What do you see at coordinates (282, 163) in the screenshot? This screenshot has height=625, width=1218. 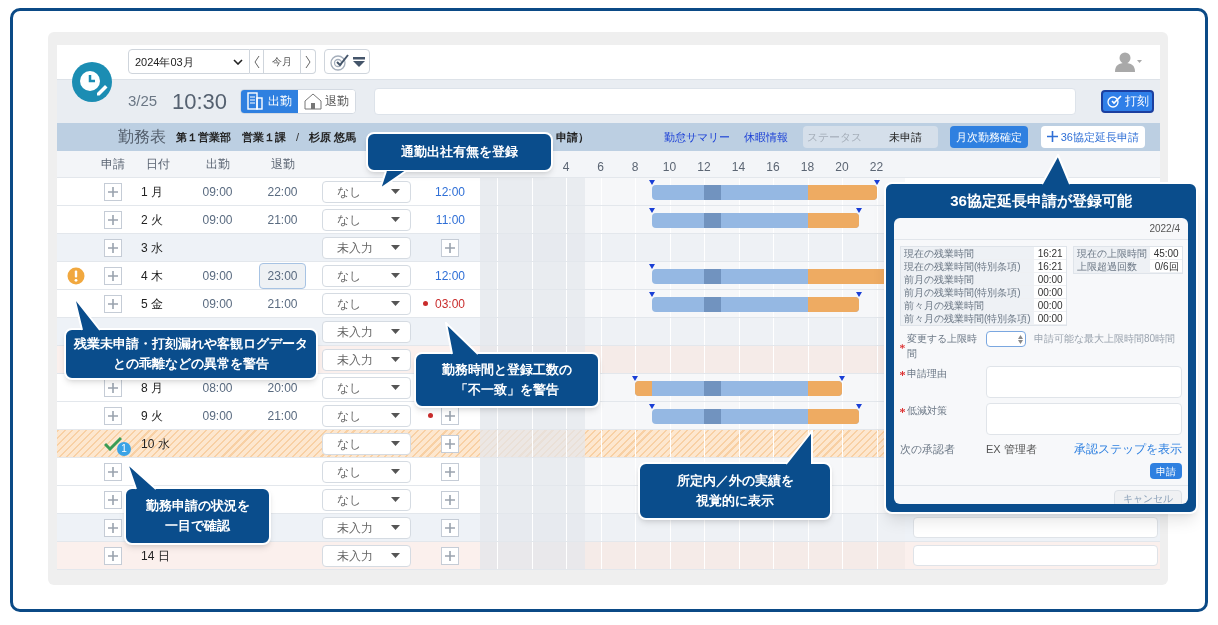 I see `column-header: 退勤` at bounding box center [282, 163].